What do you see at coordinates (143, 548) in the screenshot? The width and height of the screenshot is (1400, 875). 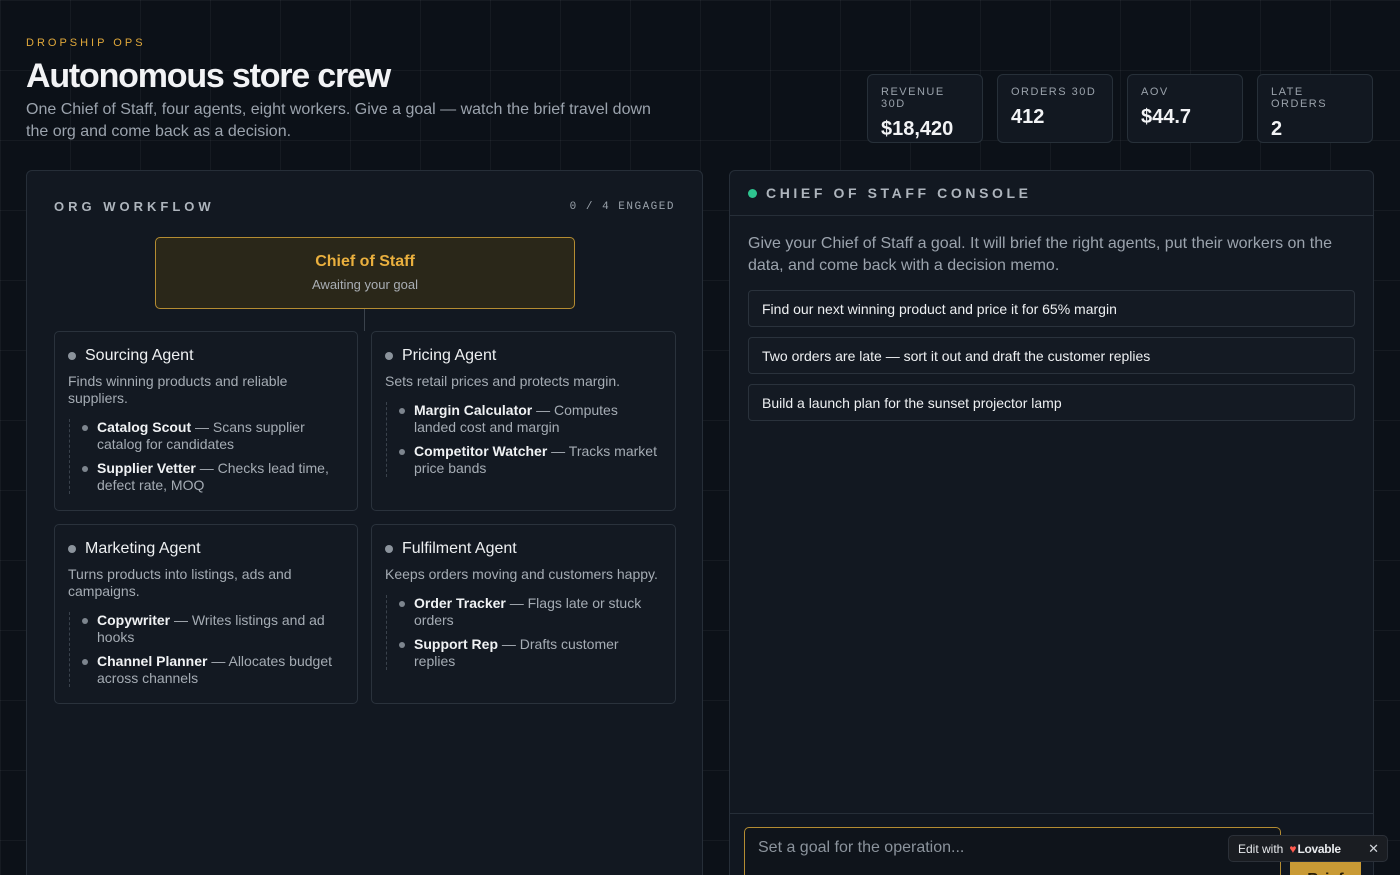 I see `agent-name: Marketing Agent` at bounding box center [143, 548].